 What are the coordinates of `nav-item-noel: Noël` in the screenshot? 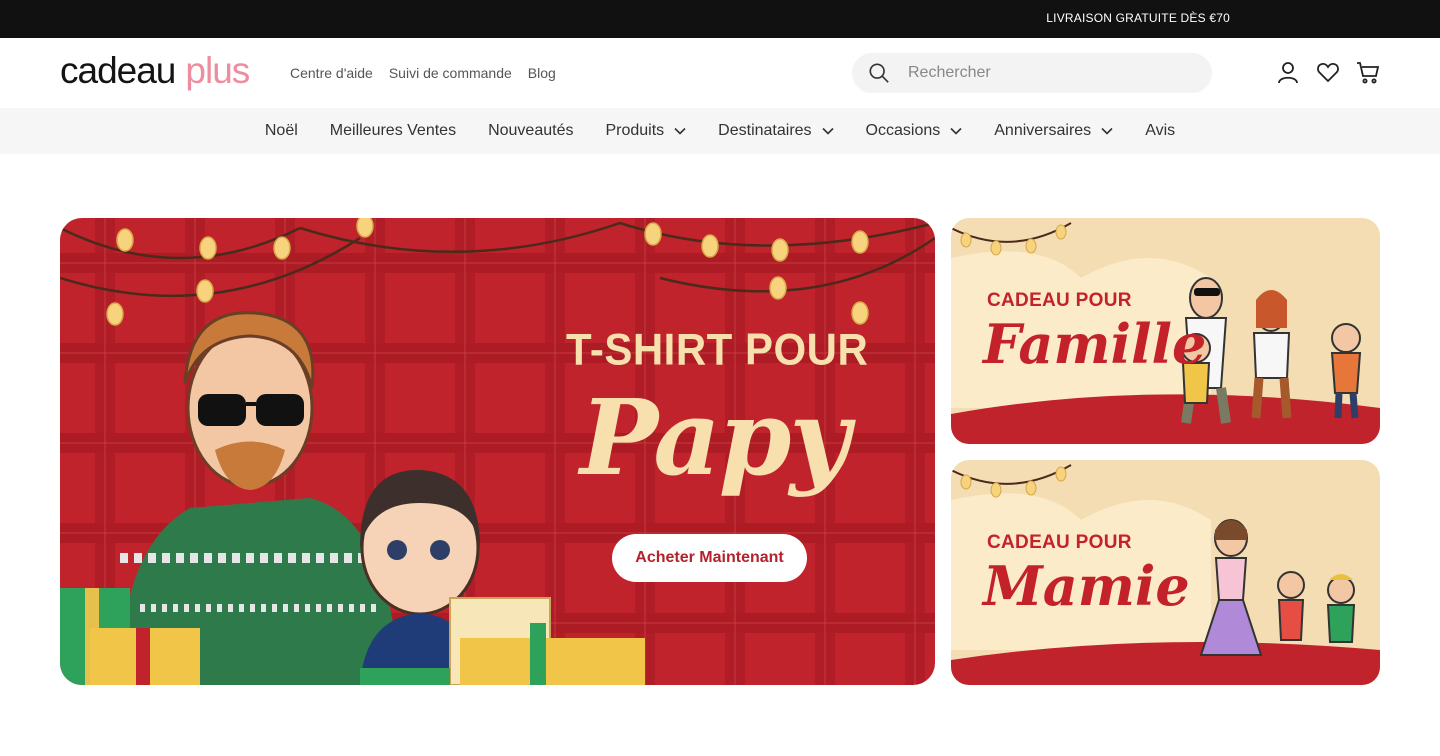 It's located at (281, 131).